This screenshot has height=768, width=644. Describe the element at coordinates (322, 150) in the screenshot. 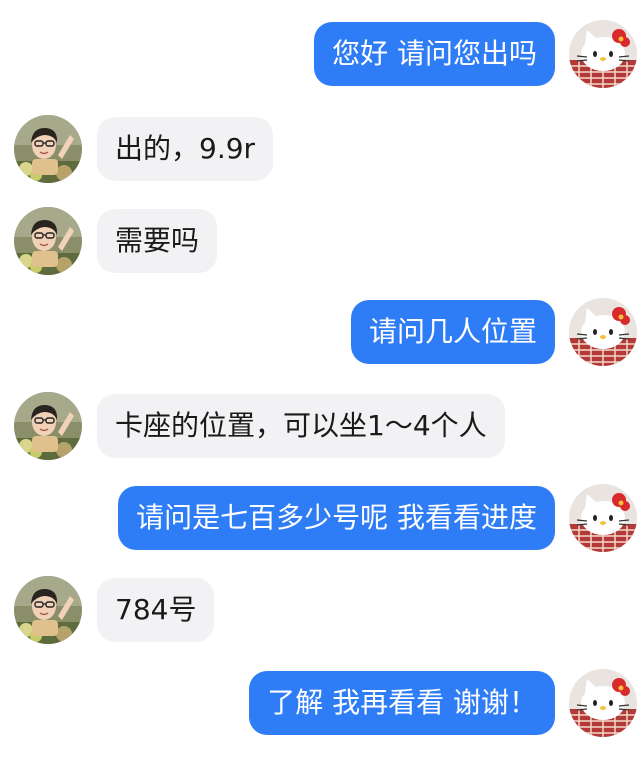

I see `message-row: 出的，9.9r` at that location.